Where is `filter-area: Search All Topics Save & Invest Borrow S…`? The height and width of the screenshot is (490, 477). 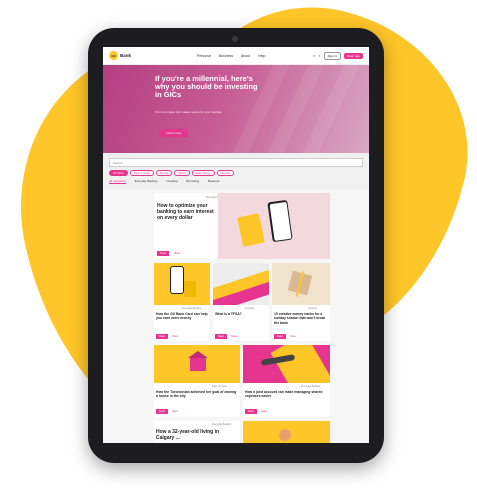
filter-area: Search All Topics Save & Invest Borrow S… is located at coordinates (236, 171).